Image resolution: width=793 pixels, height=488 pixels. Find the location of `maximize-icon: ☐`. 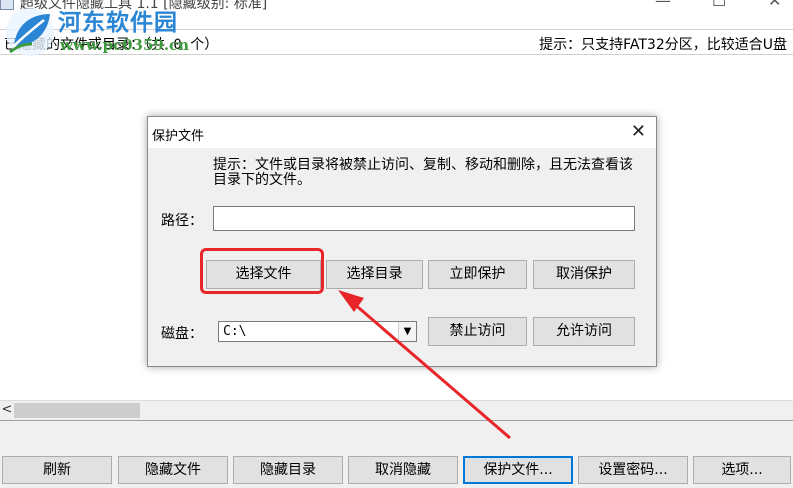

maximize-icon: ☐ is located at coordinates (719, 5).